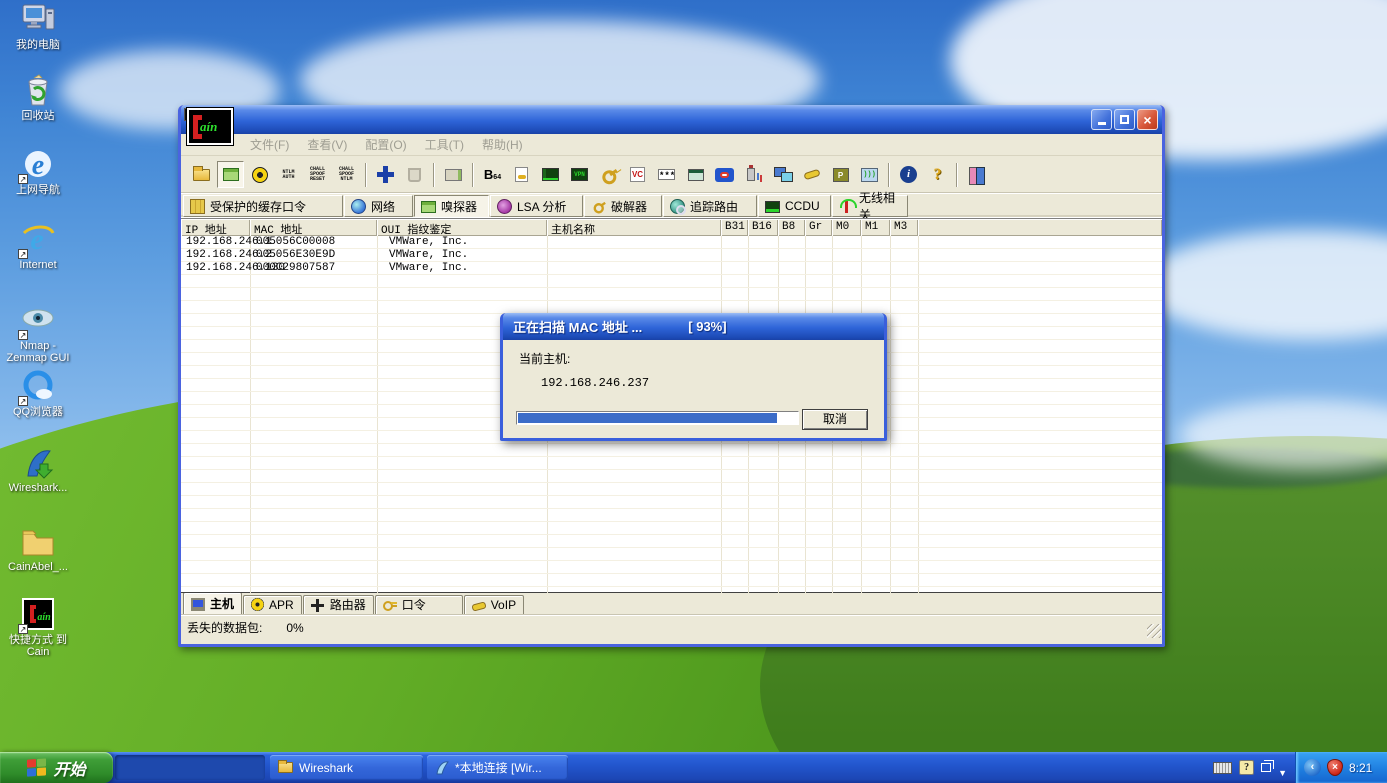  Describe the element at coordinates (338, 604) in the screenshot. I see `tab-routing: 路由器` at that location.